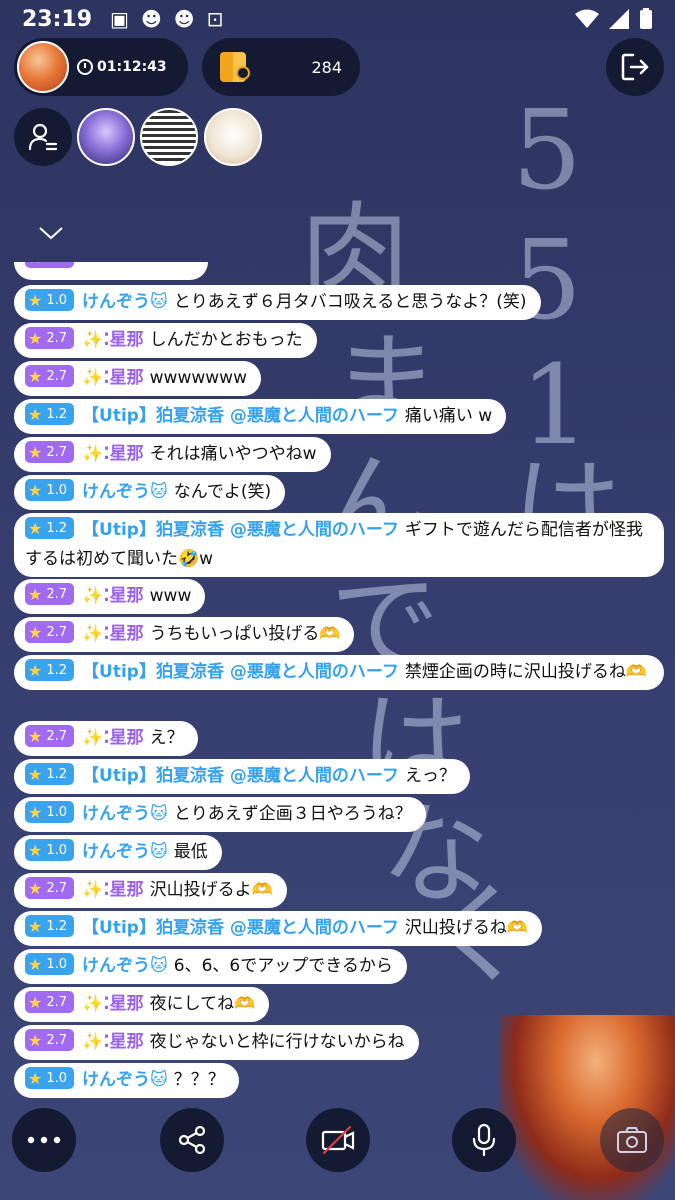 This screenshot has height=1200, width=675. I want to click on chat-text: www, so click(170, 596).